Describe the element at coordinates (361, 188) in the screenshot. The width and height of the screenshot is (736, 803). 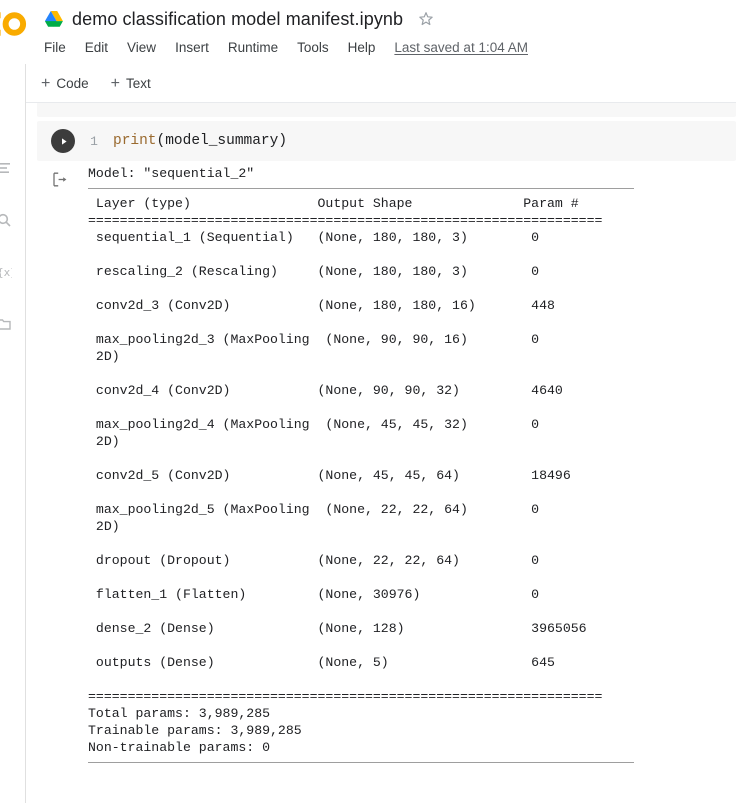
I see `output-rule-top` at that location.